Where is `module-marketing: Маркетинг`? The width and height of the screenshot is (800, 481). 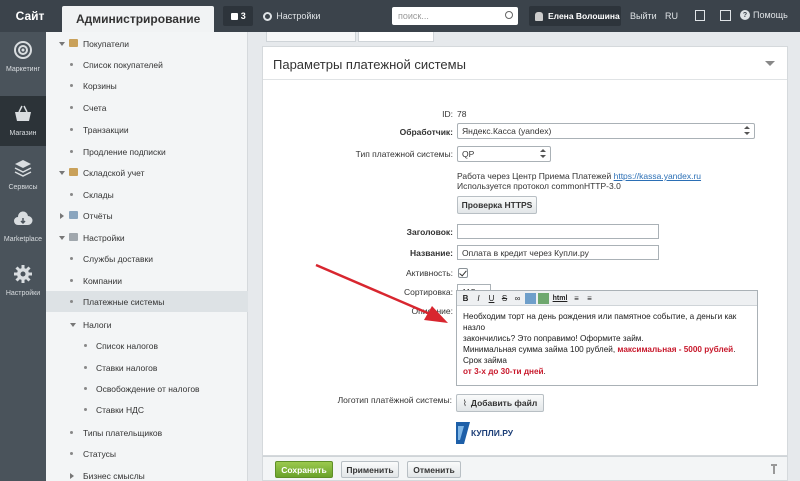
module-marketing: Маркетинг is located at coordinates (23, 57).